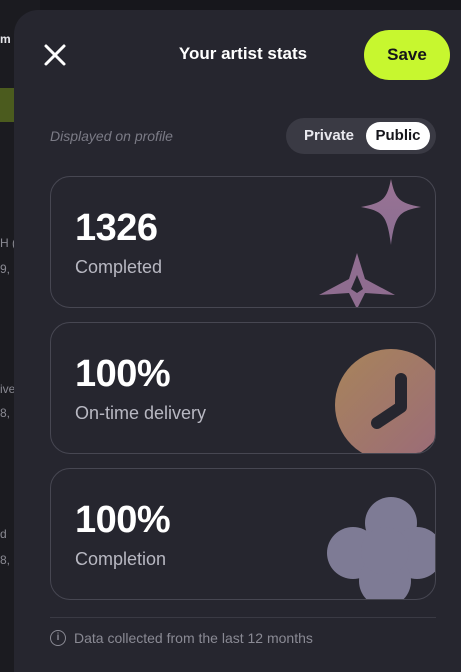 The width and height of the screenshot is (461, 672). Describe the element at coordinates (385, 401) in the screenshot. I see `clock-icon` at that location.